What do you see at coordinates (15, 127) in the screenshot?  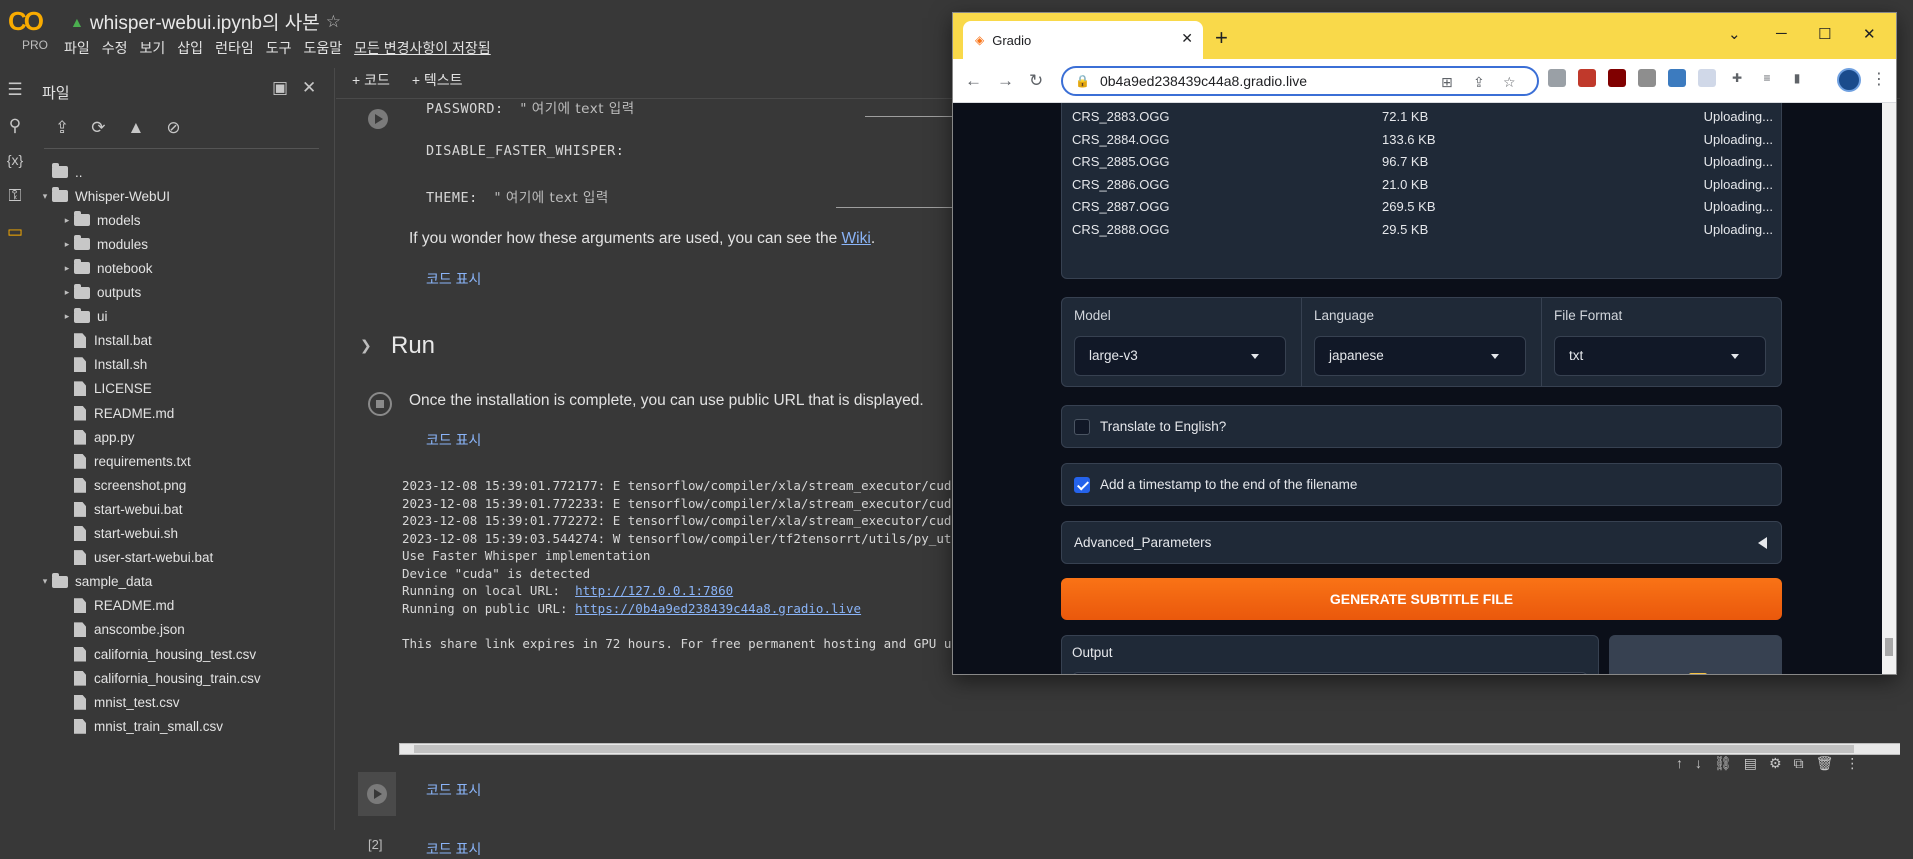 I see `search-icon: ⚲` at bounding box center [15, 127].